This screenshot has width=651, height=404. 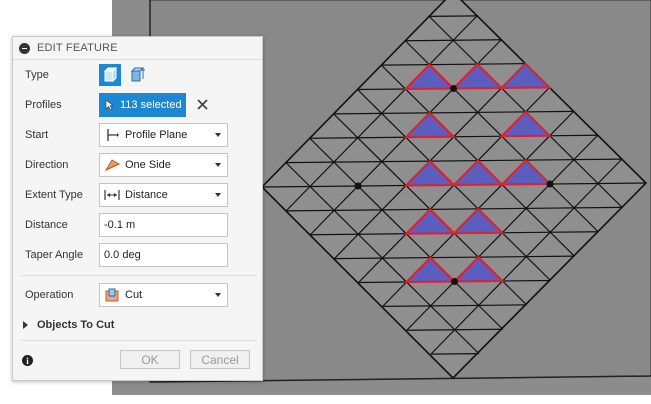 What do you see at coordinates (54, 195) in the screenshot?
I see `extent-type-label: Extent Type` at bounding box center [54, 195].